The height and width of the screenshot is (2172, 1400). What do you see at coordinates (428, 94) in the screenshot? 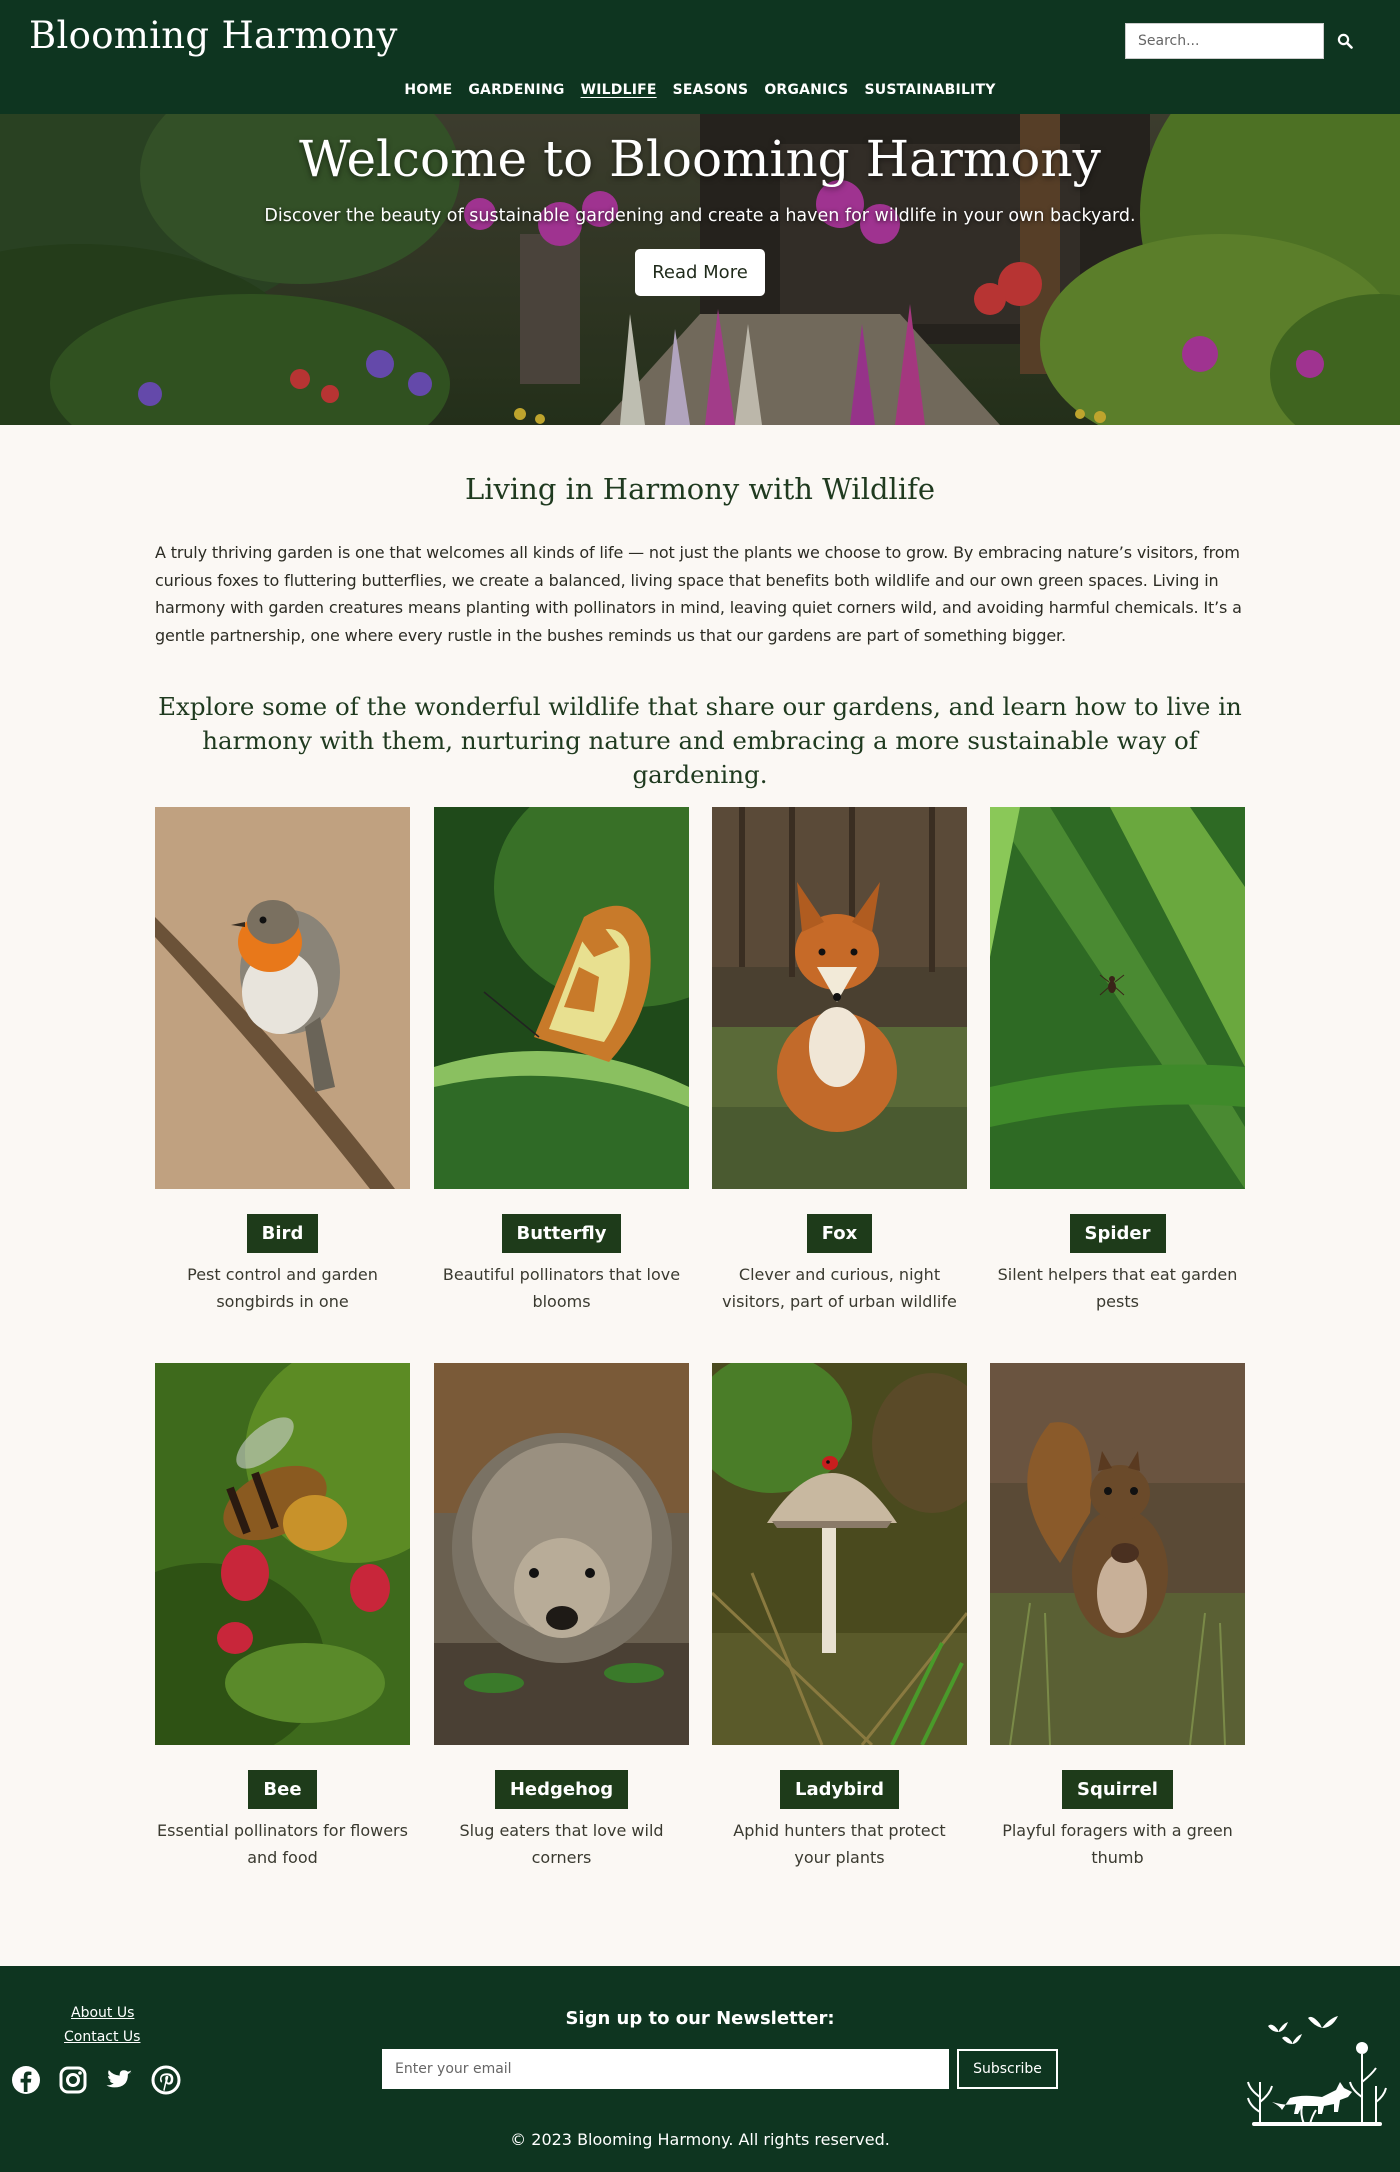
I see `nav-item-home: HOME` at bounding box center [428, 94].